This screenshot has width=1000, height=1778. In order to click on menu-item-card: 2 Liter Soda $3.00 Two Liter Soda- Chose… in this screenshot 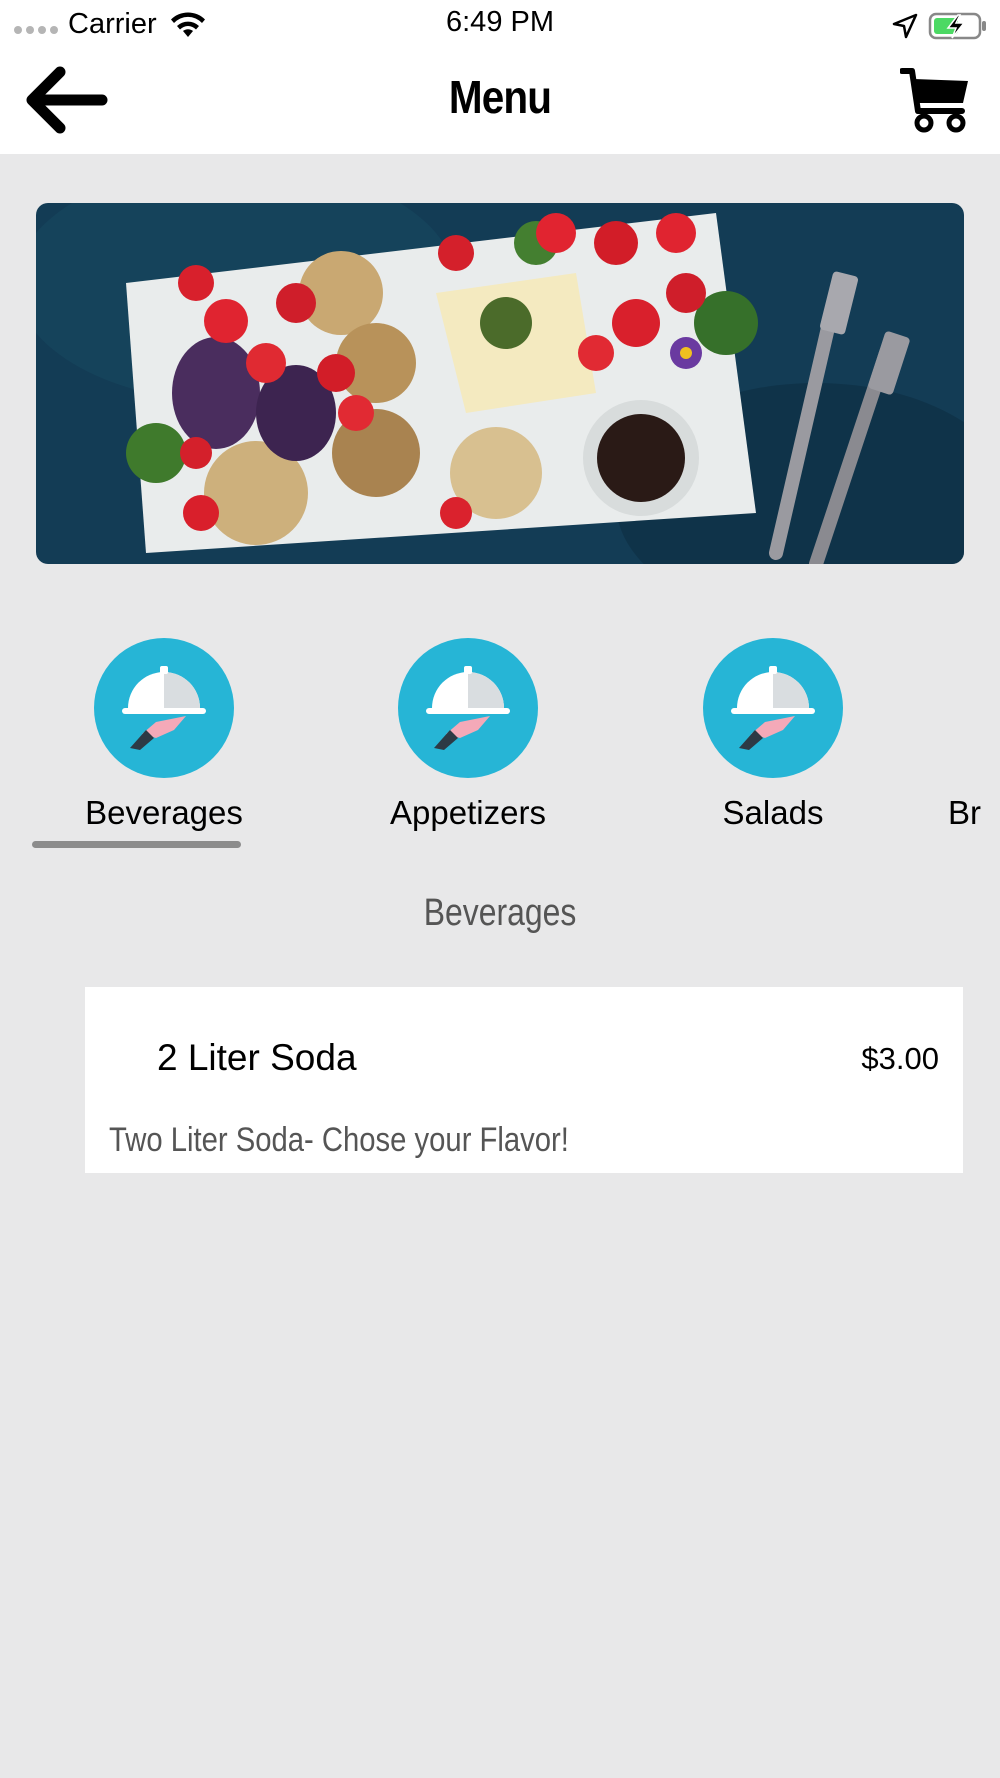, I will do `click(524, 1080)`.